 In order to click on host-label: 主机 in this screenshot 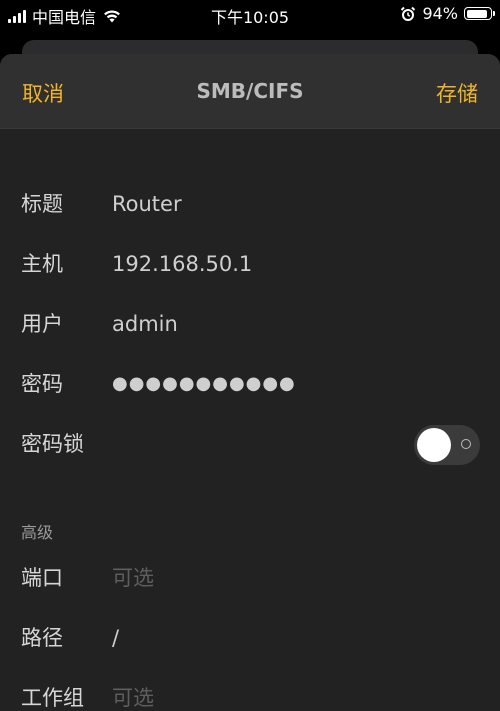, I will do `click(42, 264)`.